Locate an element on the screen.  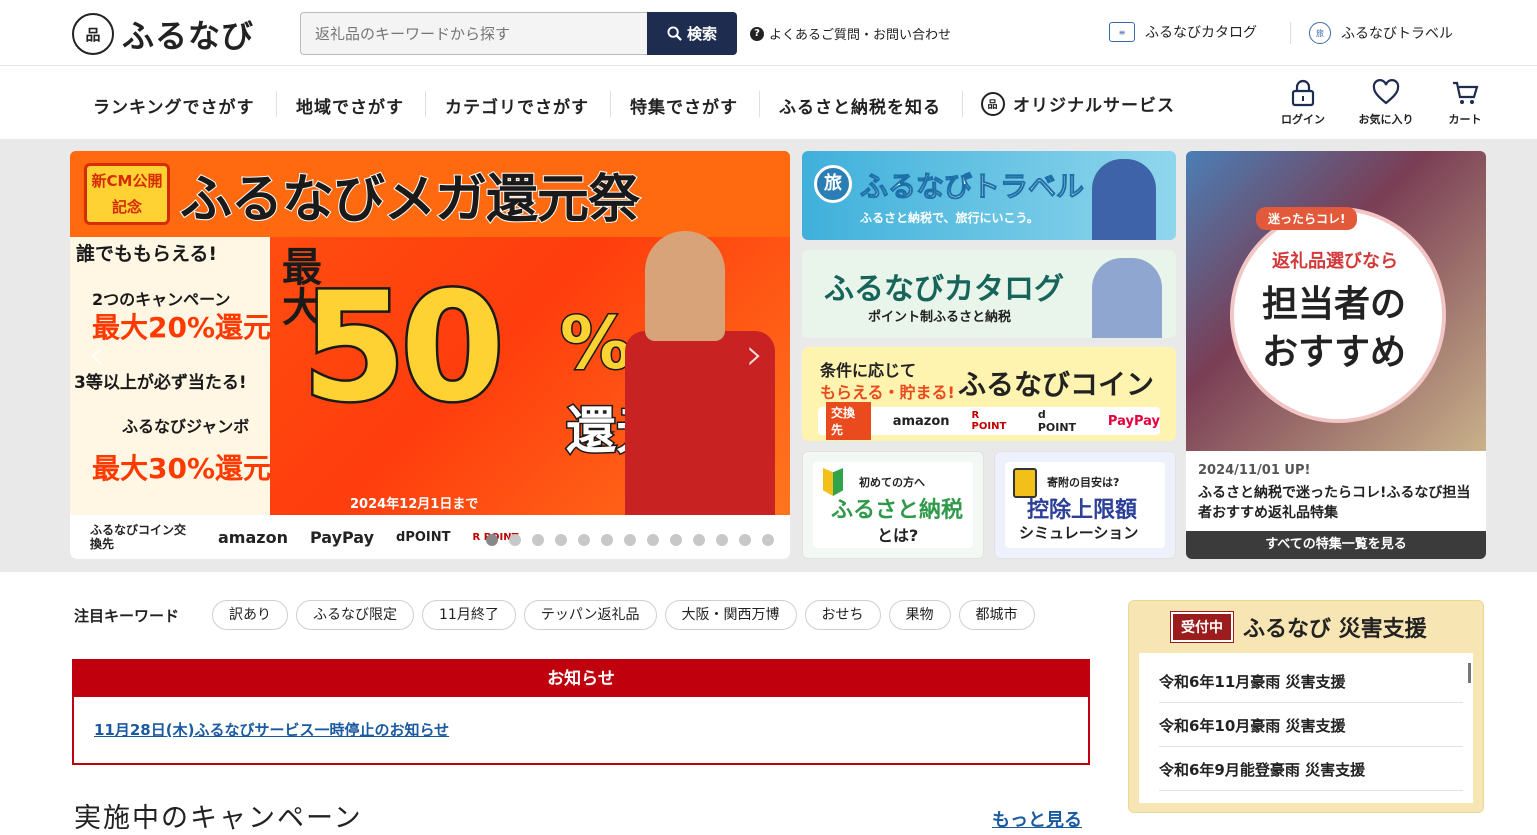
recommend-date: 2024/11/01 UP! is located at coordinates (1254, 470).